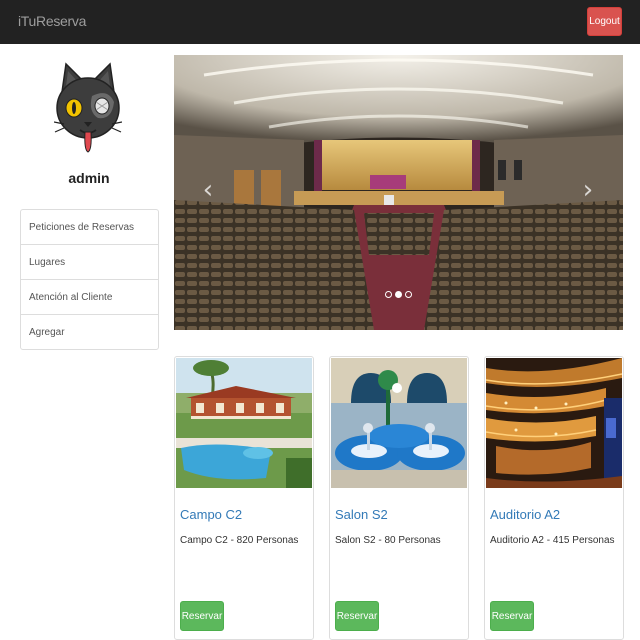  I want to click on carousel-indicator-active, so click(398, 294).